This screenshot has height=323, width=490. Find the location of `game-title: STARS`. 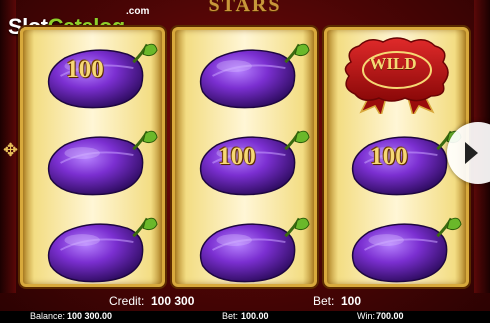

game-title: STARS is located at coordinates (245, 8).